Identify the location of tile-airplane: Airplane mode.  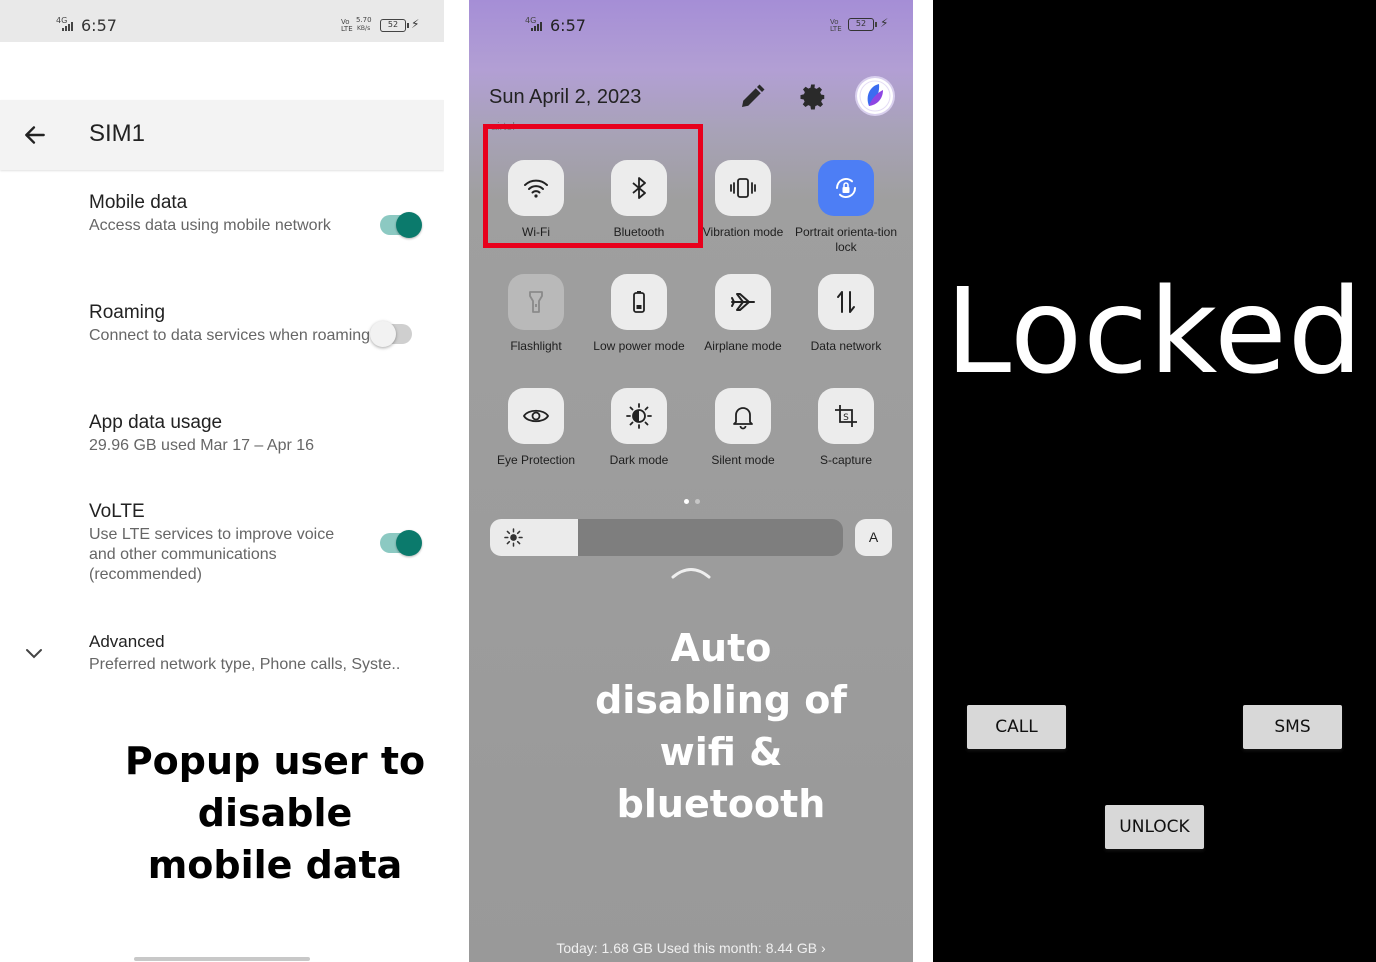
(743, 314).